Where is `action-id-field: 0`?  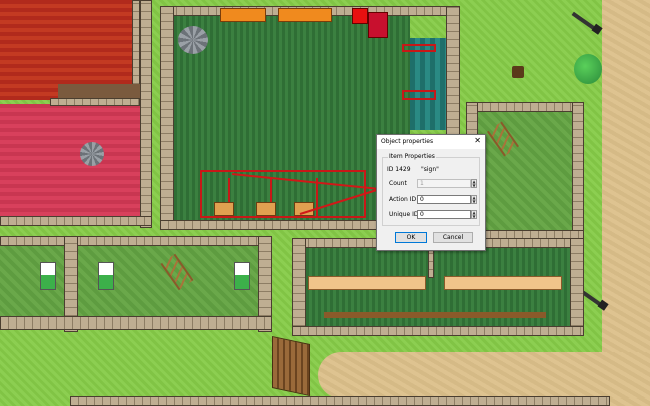
action-id-field: 0 is located at coordinates (444, 199).